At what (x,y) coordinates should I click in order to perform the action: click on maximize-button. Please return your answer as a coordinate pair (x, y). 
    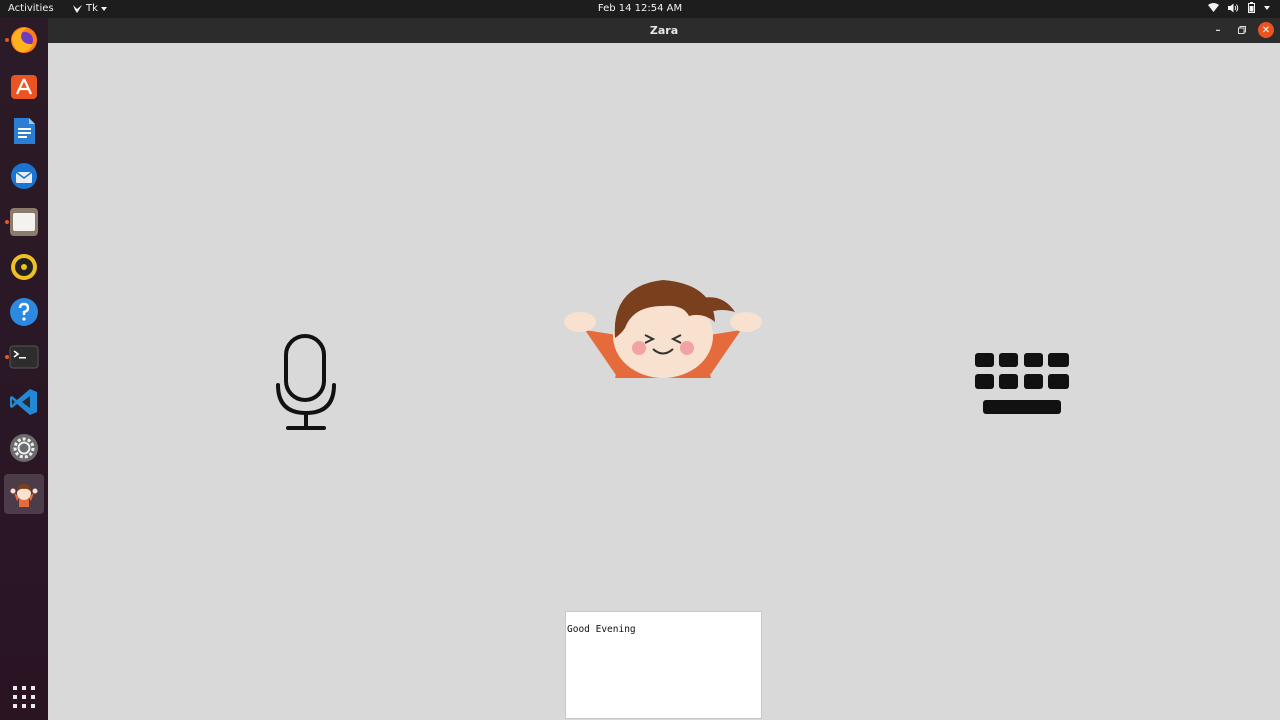
    Looking at the image, I should click on (1242, 30).